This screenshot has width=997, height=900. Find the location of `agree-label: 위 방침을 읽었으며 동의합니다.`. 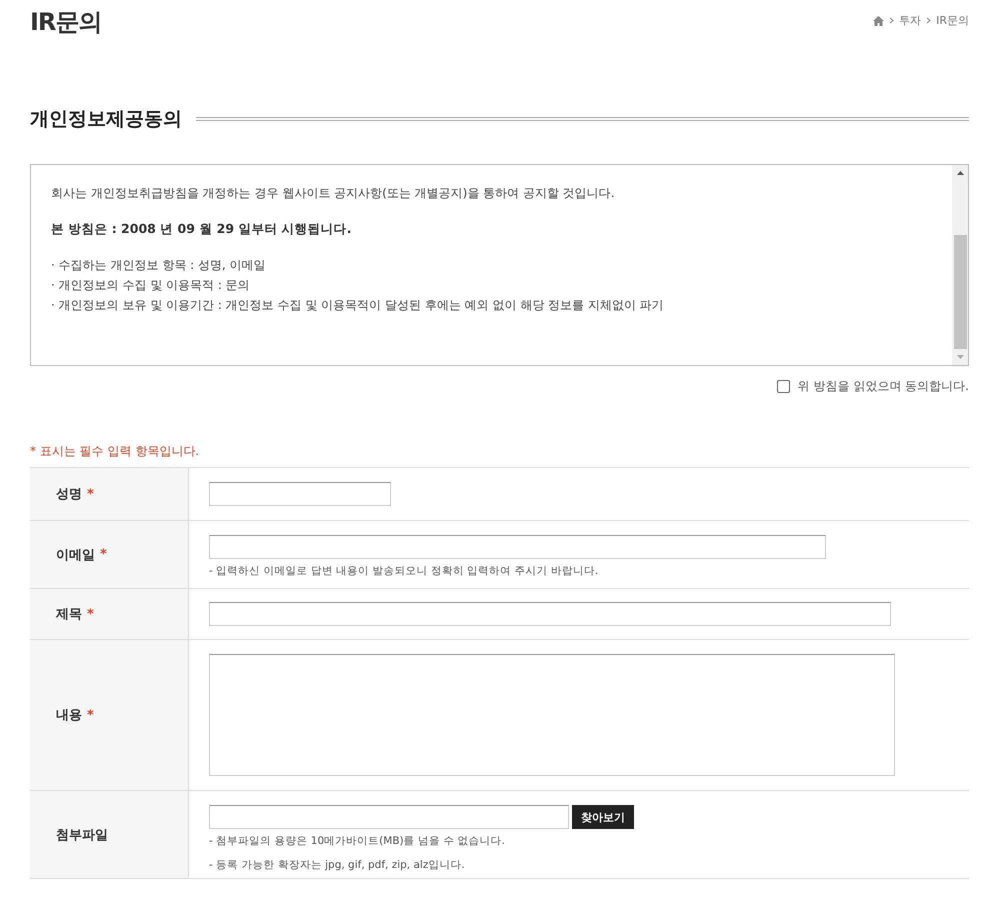

agree-label: 위 방침을 읽었으며 동의합니다. is located at coordinates (883, 386).